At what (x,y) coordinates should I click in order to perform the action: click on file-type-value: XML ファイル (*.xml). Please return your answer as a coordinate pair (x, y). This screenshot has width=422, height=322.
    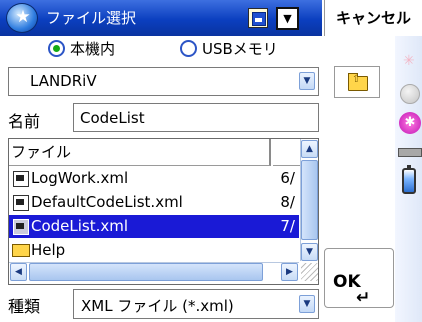
    Looking at the image, I should click on (157, 306).